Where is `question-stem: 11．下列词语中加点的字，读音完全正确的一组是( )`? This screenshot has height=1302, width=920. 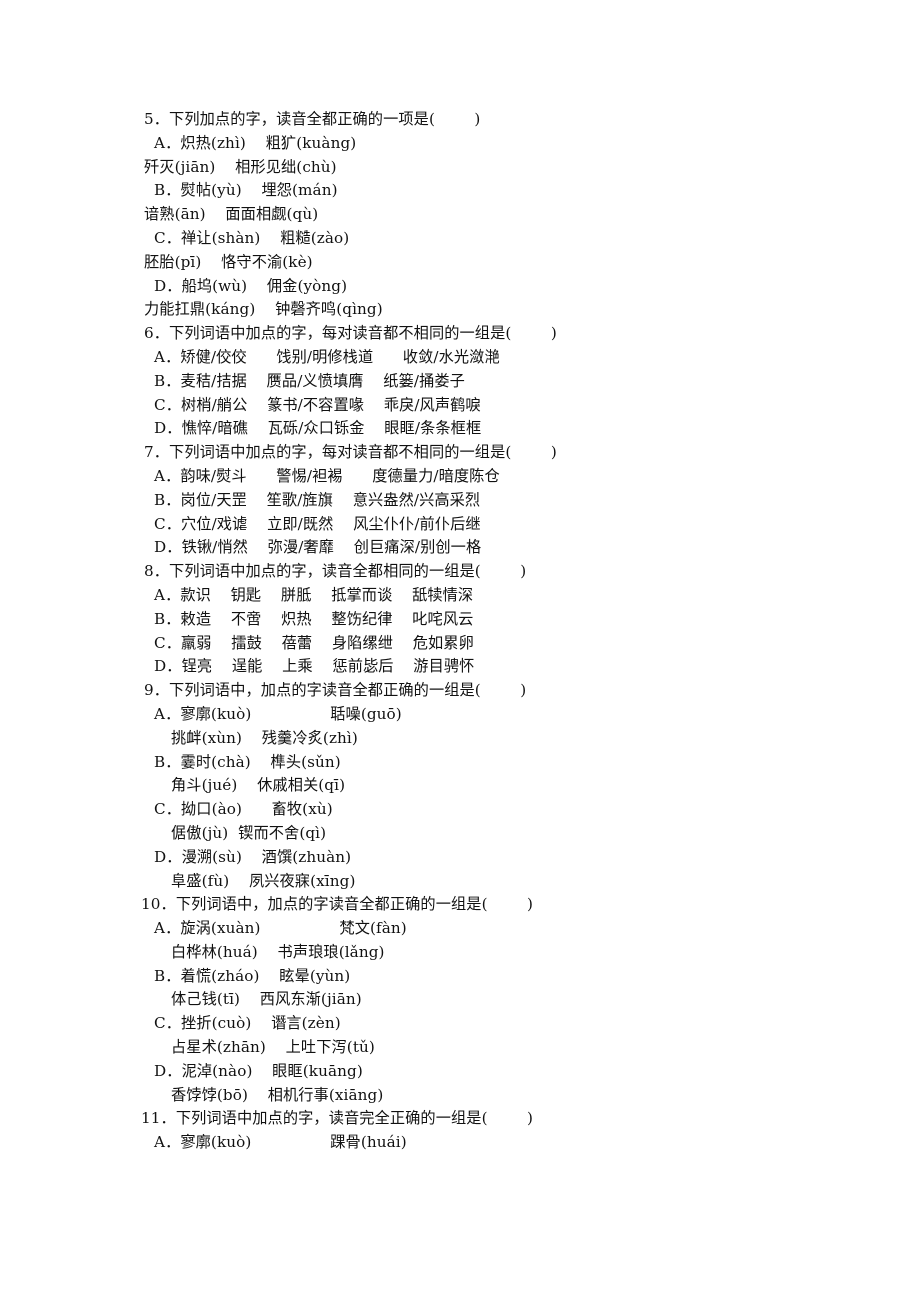
question-stem: 11．下列词语中加点的字，读音完全正确的一组是( ) is located at coordinates (337, 1118).